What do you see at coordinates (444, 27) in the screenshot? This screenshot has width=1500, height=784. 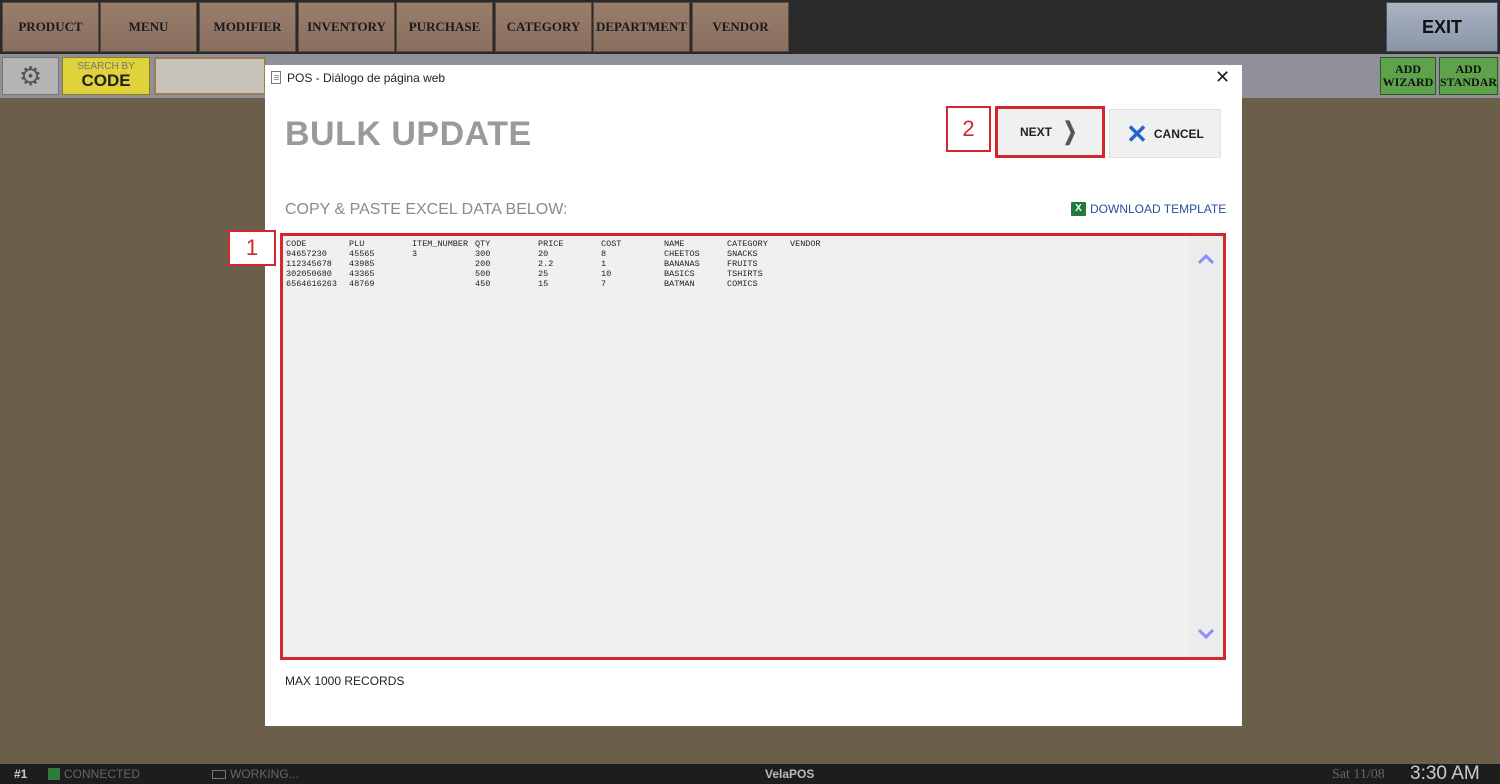 I see `nav-purchase: PURCHASE` at bounding box center [444, 27].